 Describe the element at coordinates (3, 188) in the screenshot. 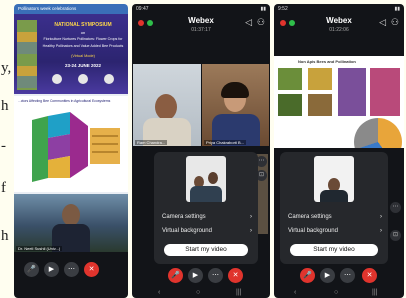

I see `doc-letter: f` at that location.